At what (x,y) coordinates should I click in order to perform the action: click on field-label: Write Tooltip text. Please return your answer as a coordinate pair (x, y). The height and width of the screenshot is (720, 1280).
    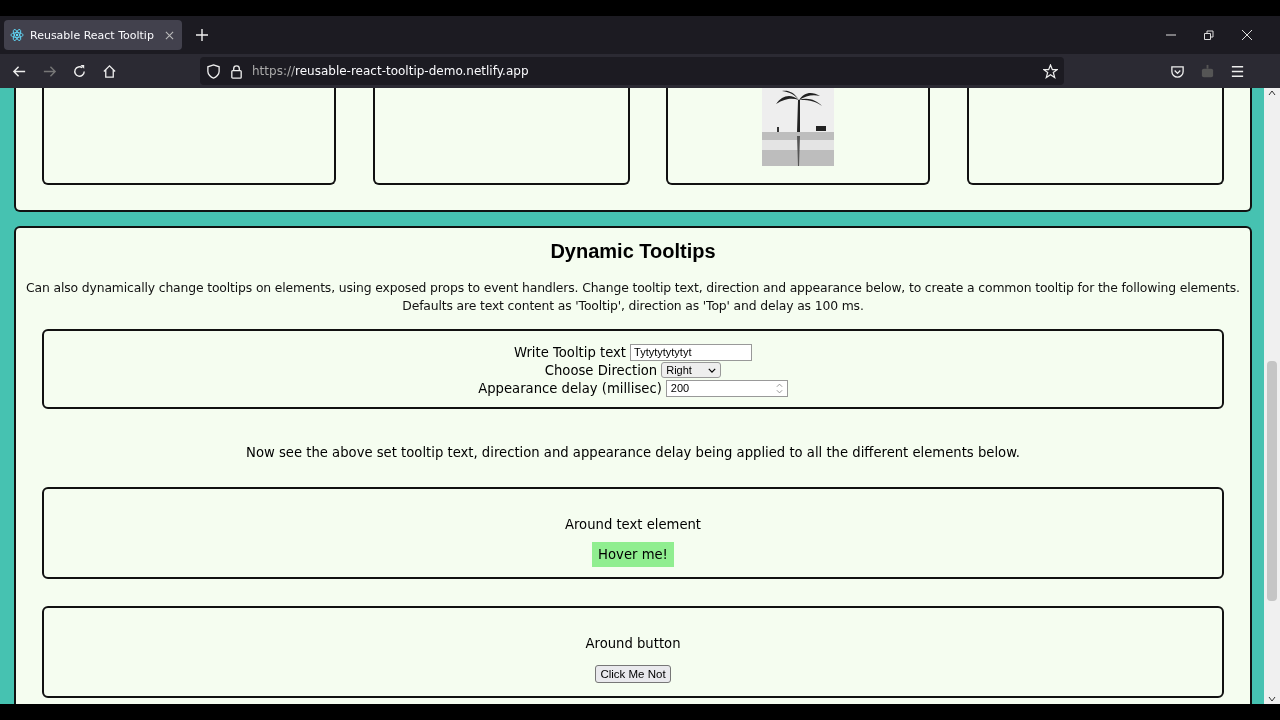
    Looking at the image, I should click on (569, 352).